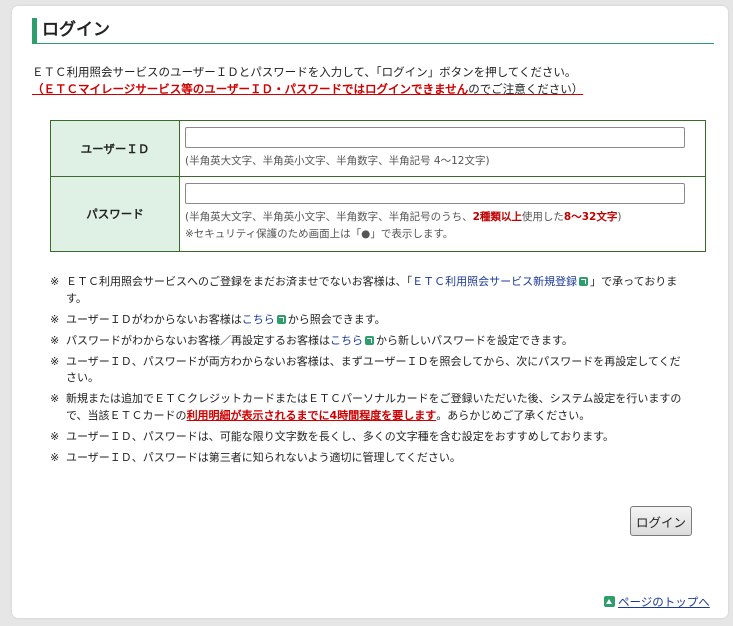 The image size is (733, 626). Describe the element at coordinates (435, 137) in the screenshot. I see `userid-input` at that location.